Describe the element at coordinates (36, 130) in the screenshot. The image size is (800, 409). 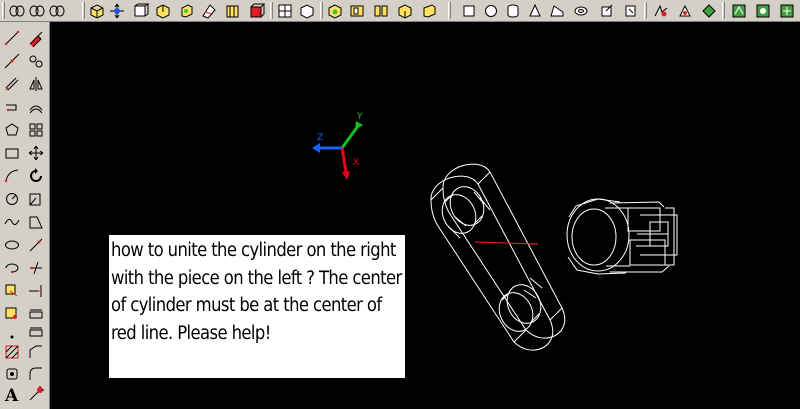
I see `array-icon` at that location.